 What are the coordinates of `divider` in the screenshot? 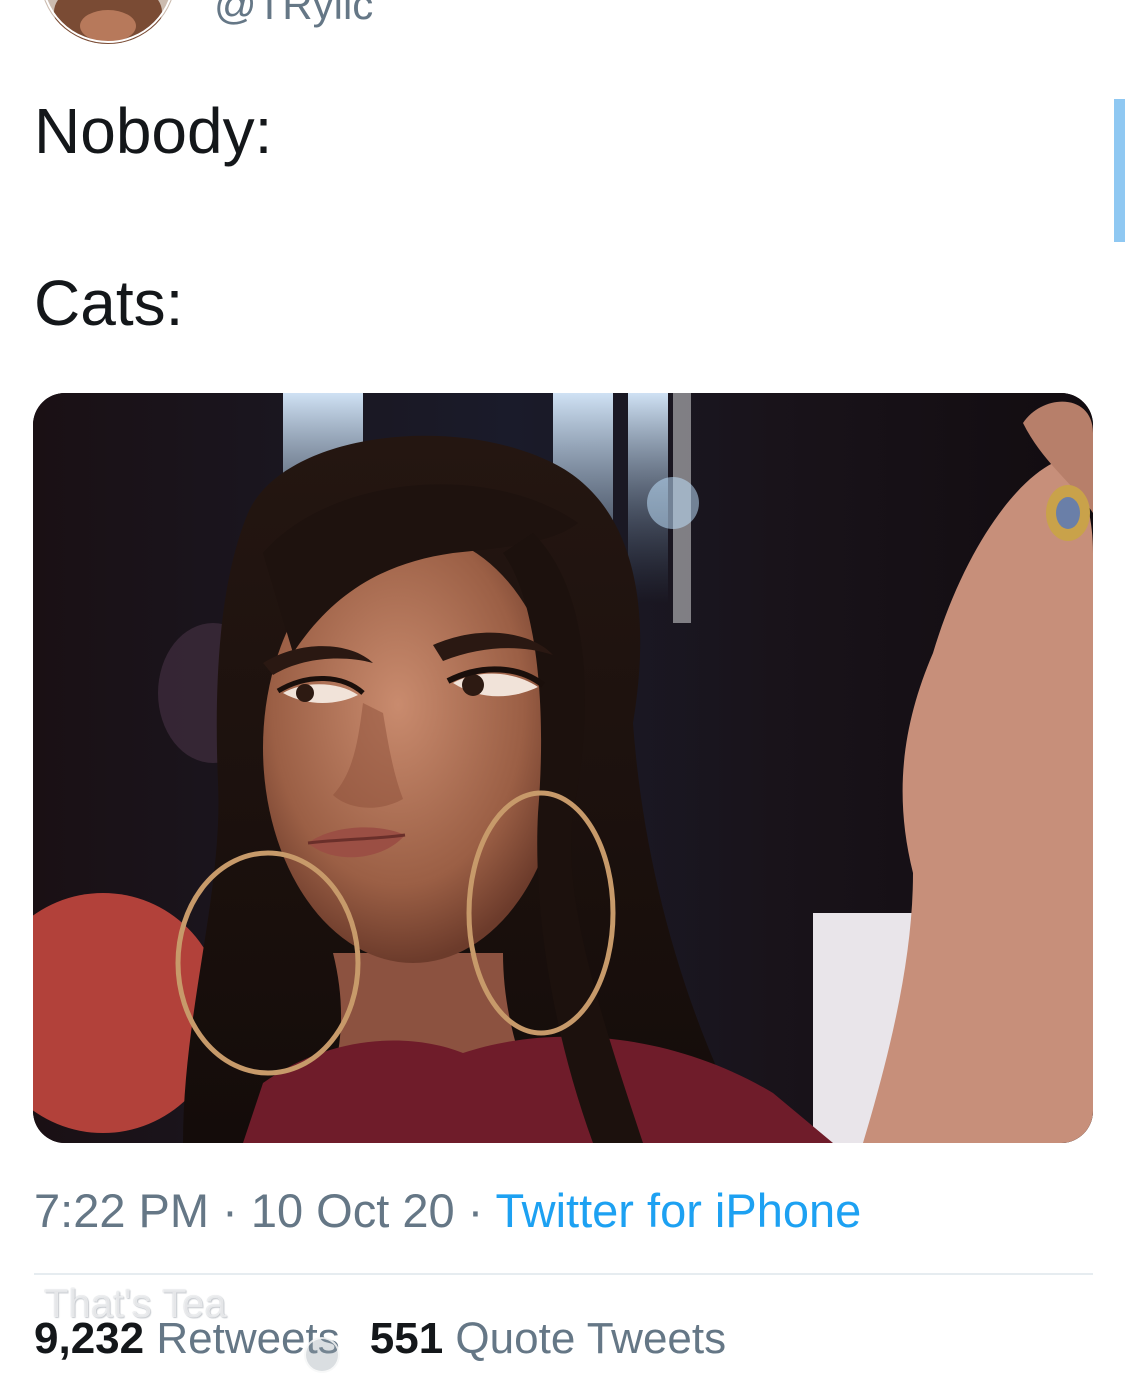 It's located at (563, 1274).